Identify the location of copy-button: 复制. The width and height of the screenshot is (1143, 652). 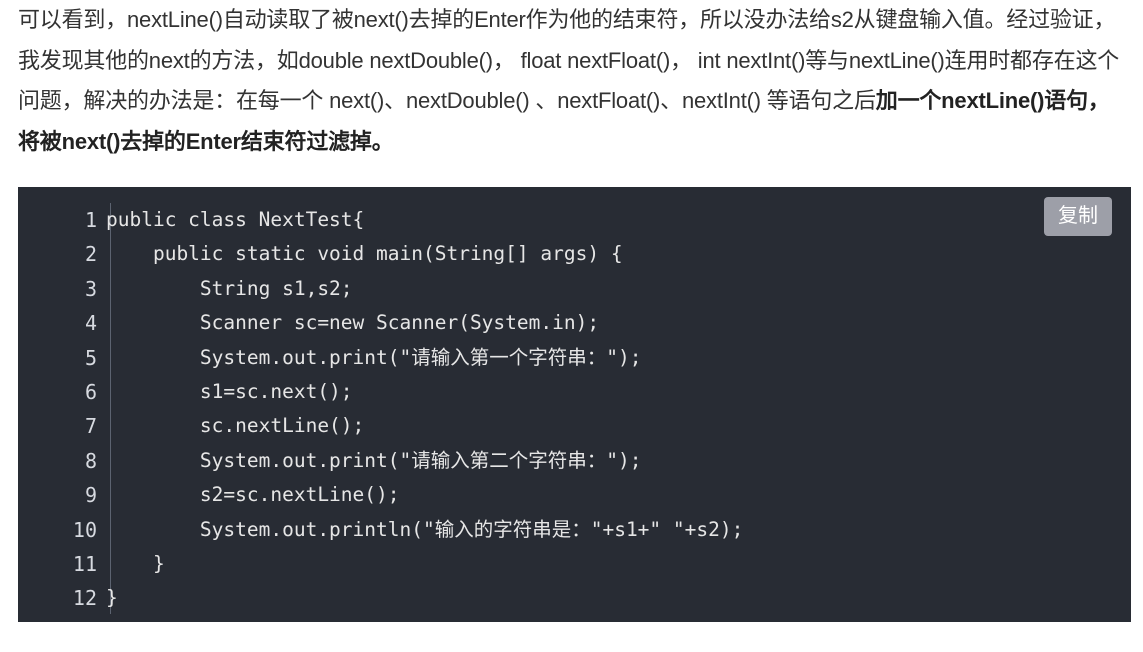
(1078, 216).